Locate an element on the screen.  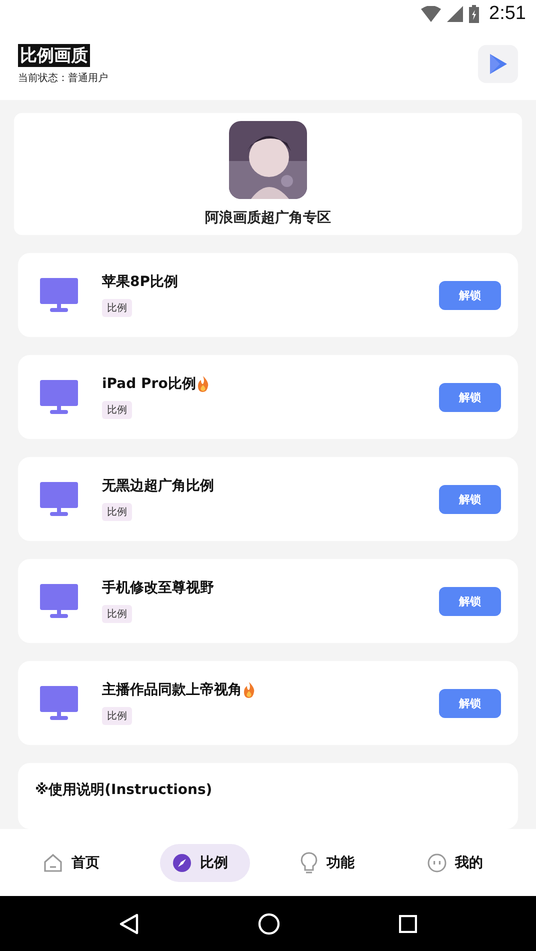
play-button is located at coordinates (498, 64).